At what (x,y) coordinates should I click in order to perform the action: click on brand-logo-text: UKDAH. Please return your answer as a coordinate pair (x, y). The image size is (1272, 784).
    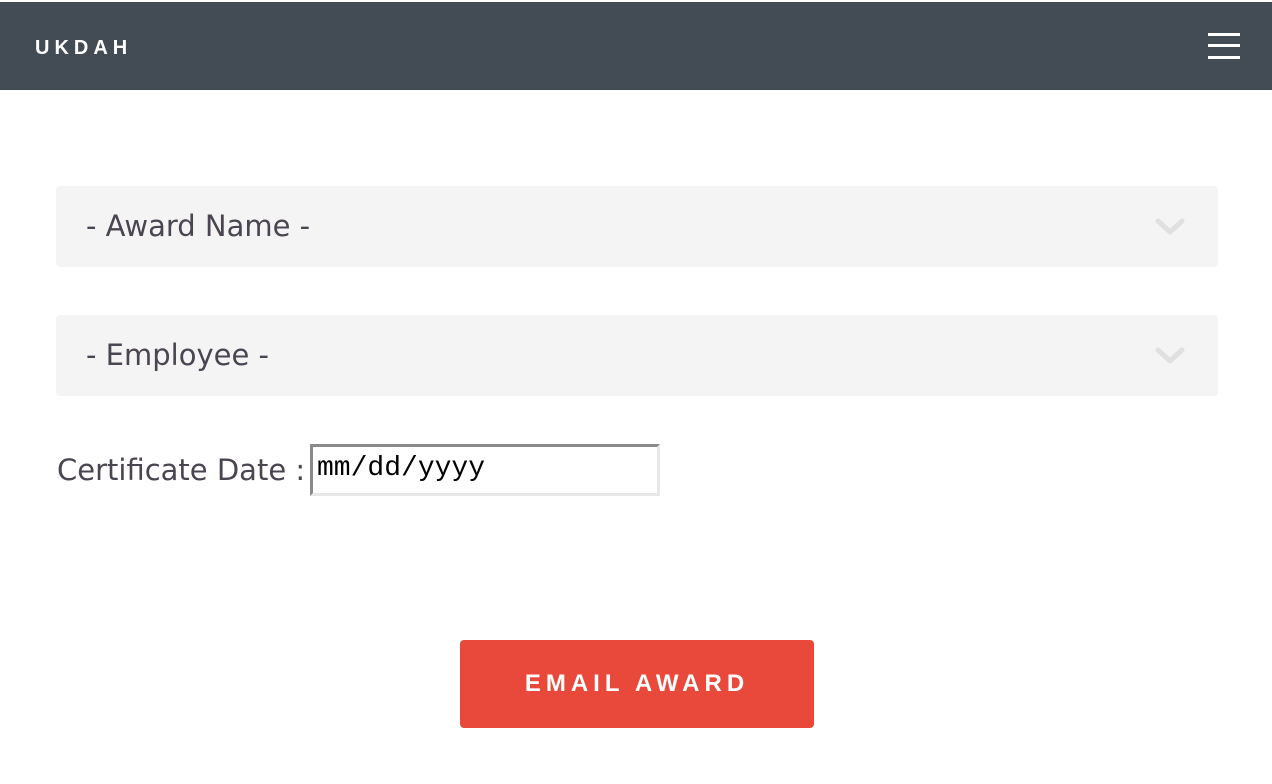
    Looking at the image, I should click on (83, 48).